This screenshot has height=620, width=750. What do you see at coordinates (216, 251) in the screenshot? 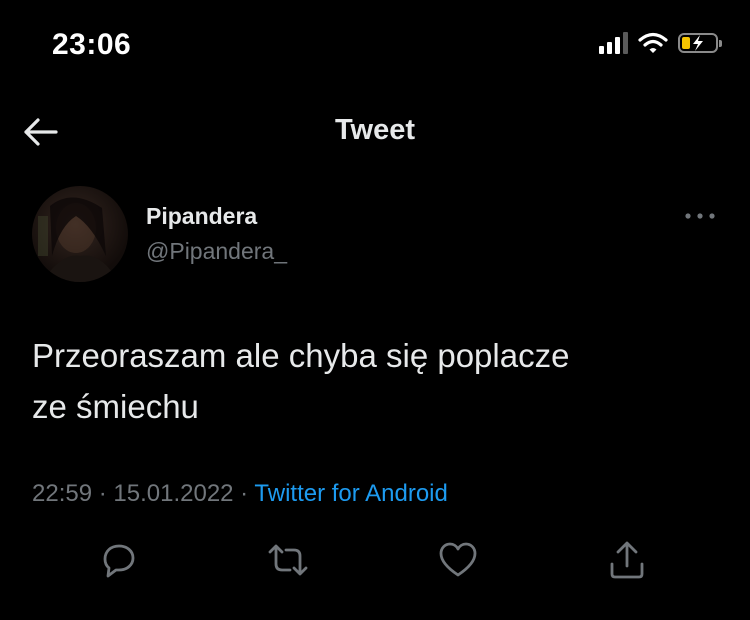
I see `author-handle: @Pipandera_` at bounding box center [216, 251].